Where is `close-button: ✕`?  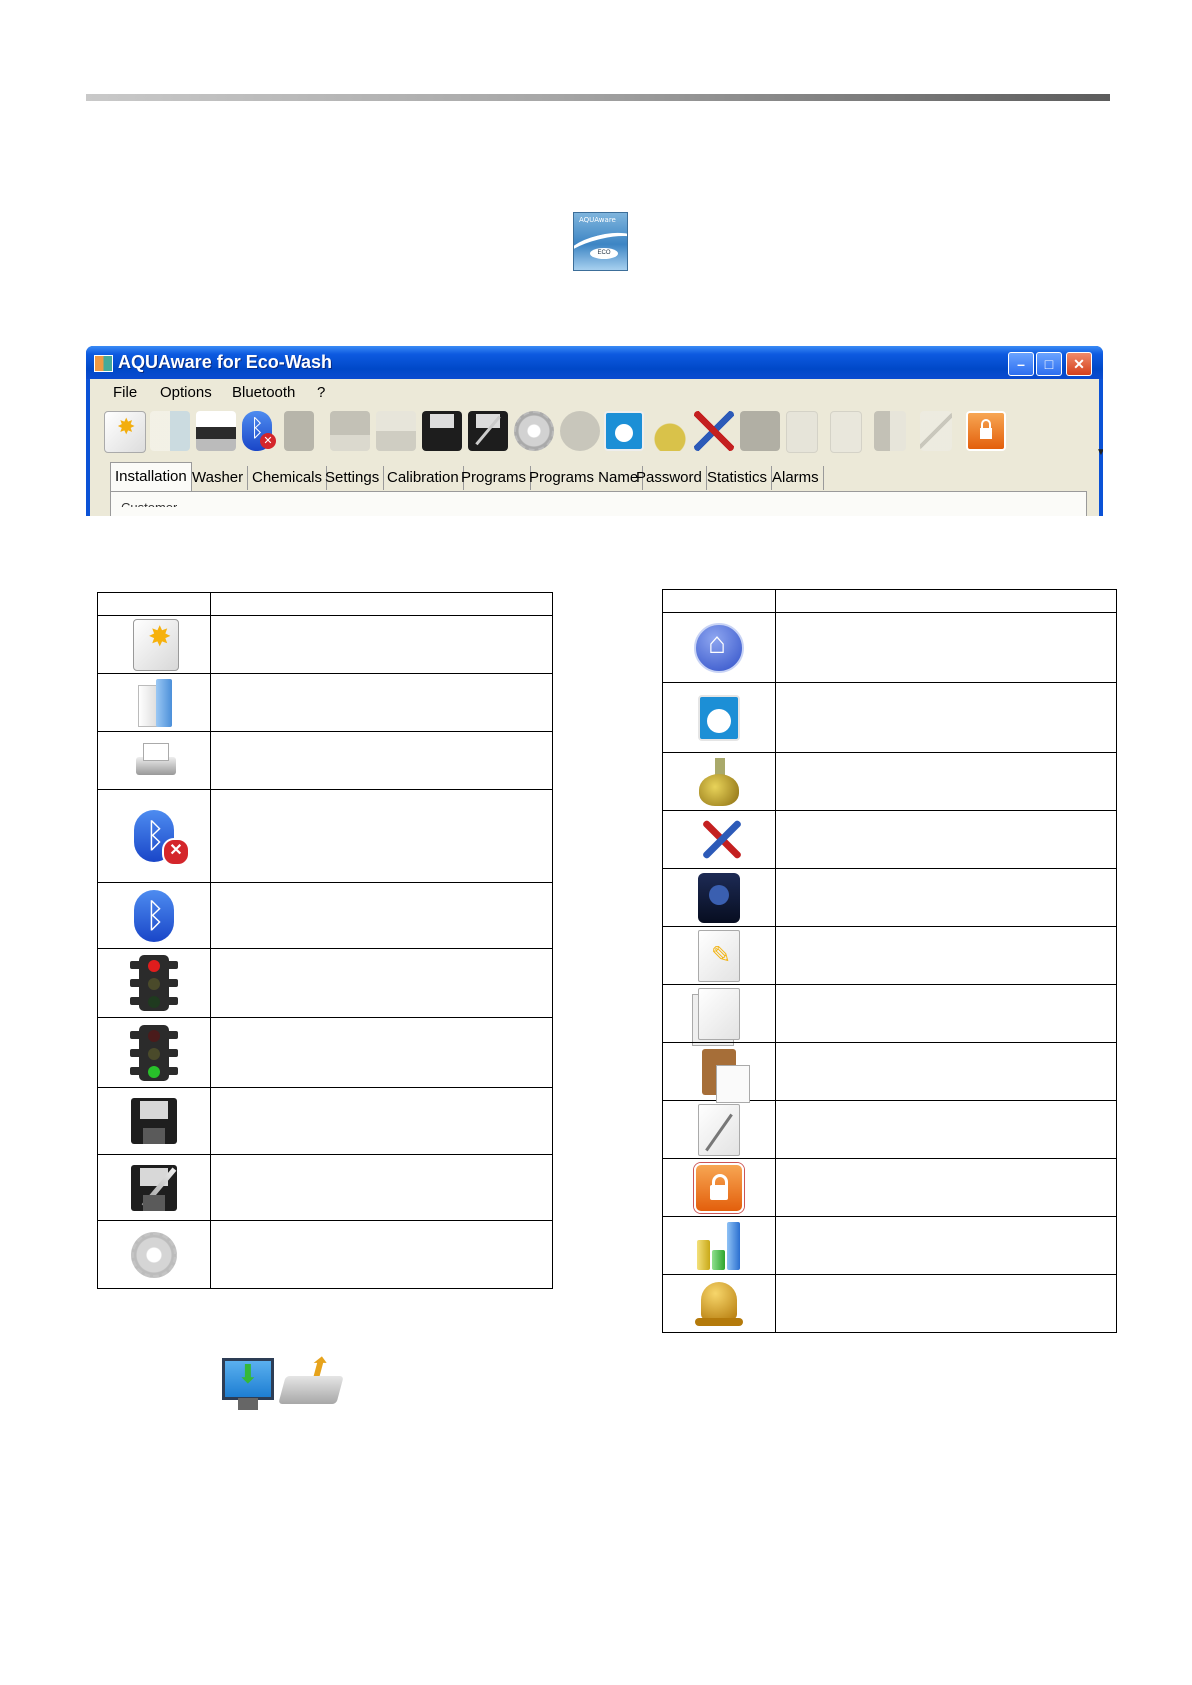
close-button: ✕ is located at coordinates (1079, 364).